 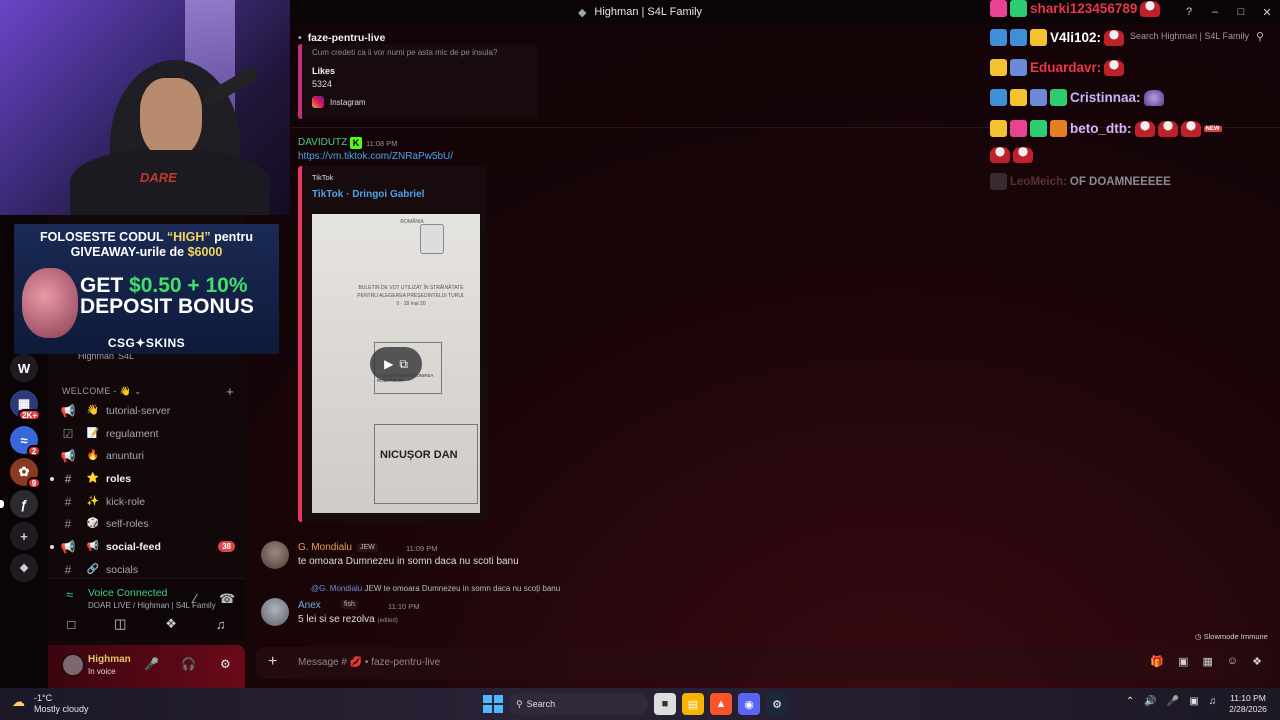 What do you see at coordinates (68, 501) in the screenshot?
I see `hash-icon: #` at bounding box center [68, 501].